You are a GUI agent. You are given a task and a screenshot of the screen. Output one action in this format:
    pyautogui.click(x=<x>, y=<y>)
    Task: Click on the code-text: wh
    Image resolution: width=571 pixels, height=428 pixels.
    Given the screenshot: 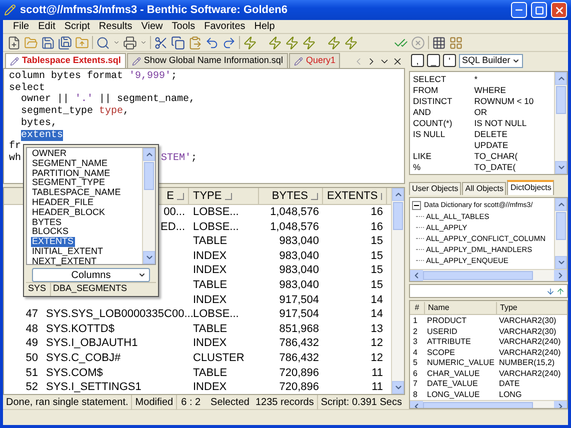 What is the action you would take?
    pyautogui.click(x=15, y=158)
    